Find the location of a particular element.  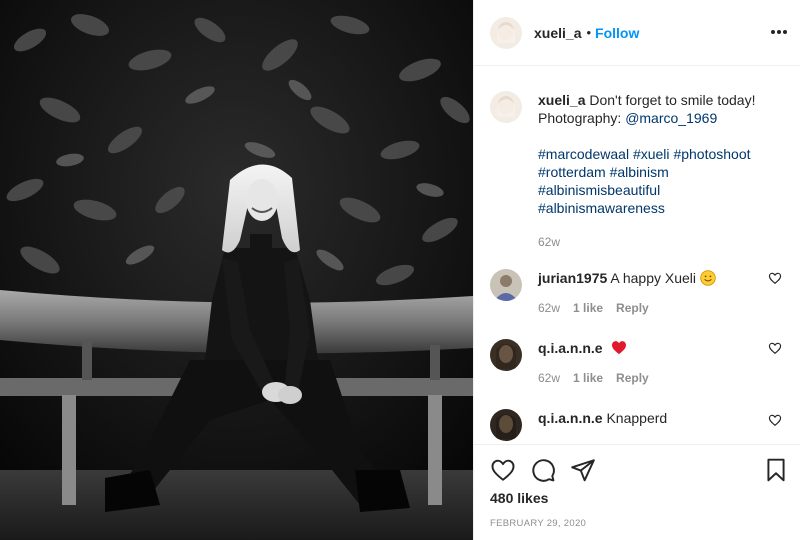

caption-credit-prefix: Photography: is located at coordinates (580, 118).